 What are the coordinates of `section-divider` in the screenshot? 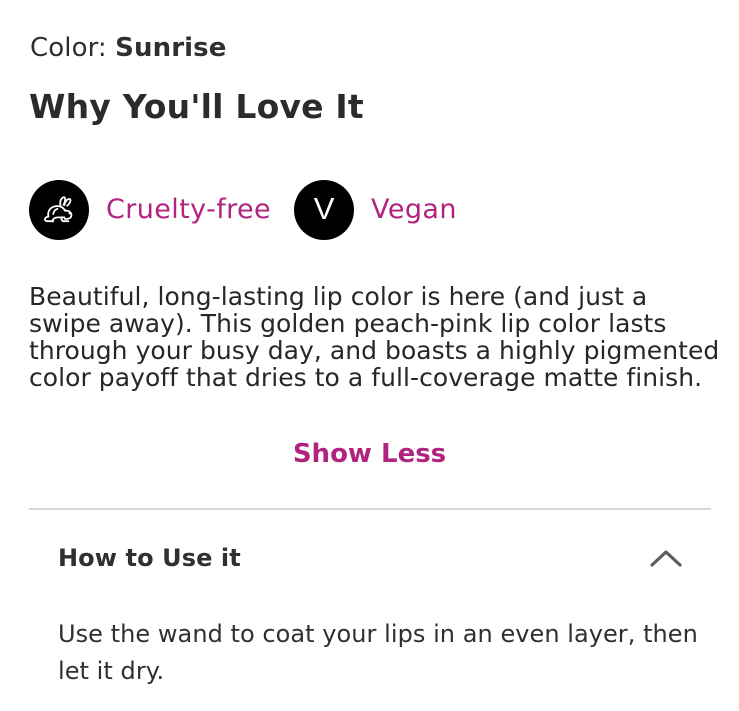 It's located at (370, 509).